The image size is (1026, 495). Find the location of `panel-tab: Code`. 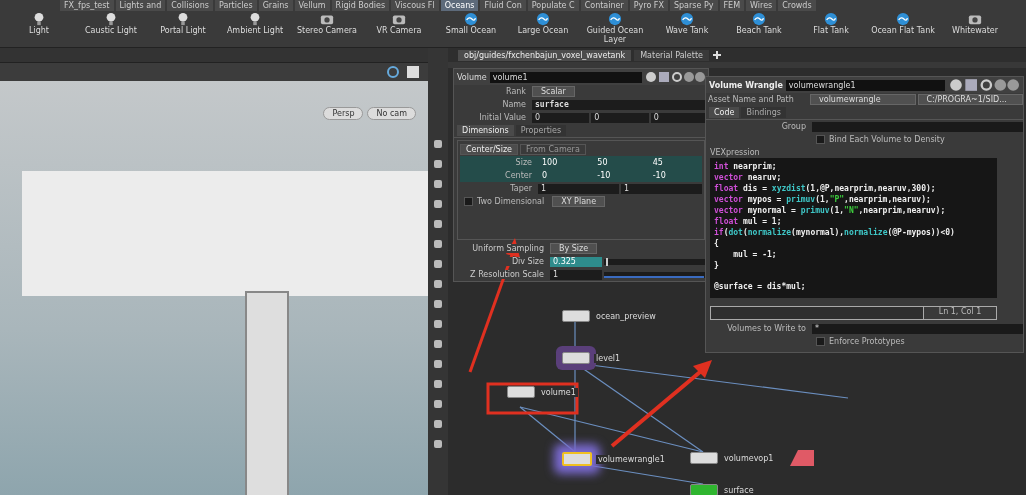

panel-tab: Code is located at coordinates (724, 112).